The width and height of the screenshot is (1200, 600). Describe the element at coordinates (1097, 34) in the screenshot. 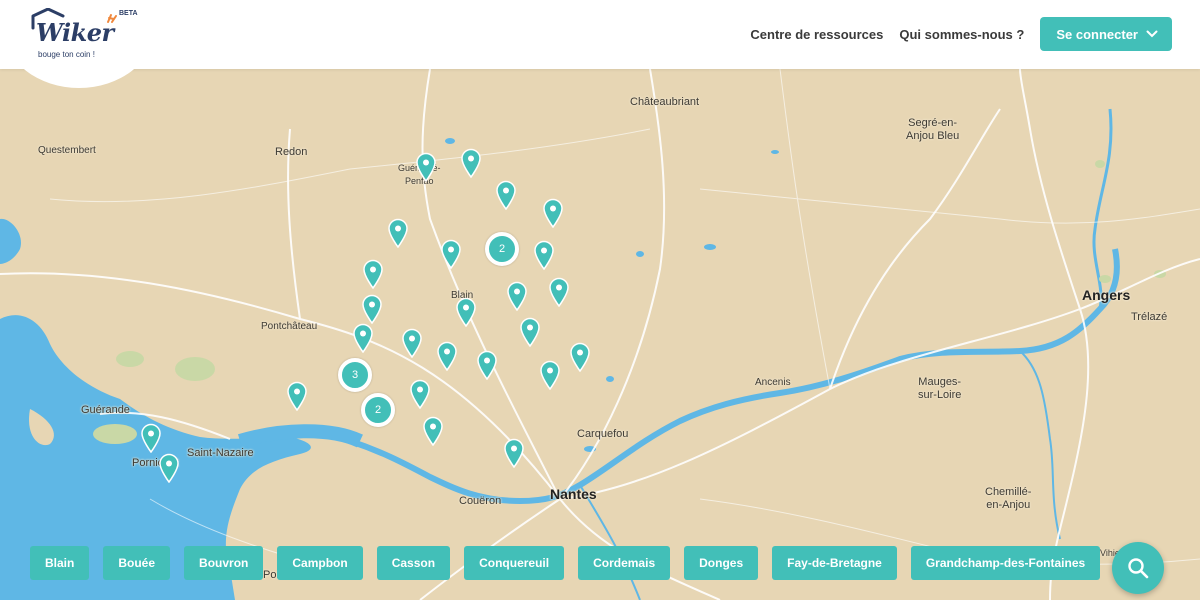

I see `connect-button-label: Se connecter` at that location.